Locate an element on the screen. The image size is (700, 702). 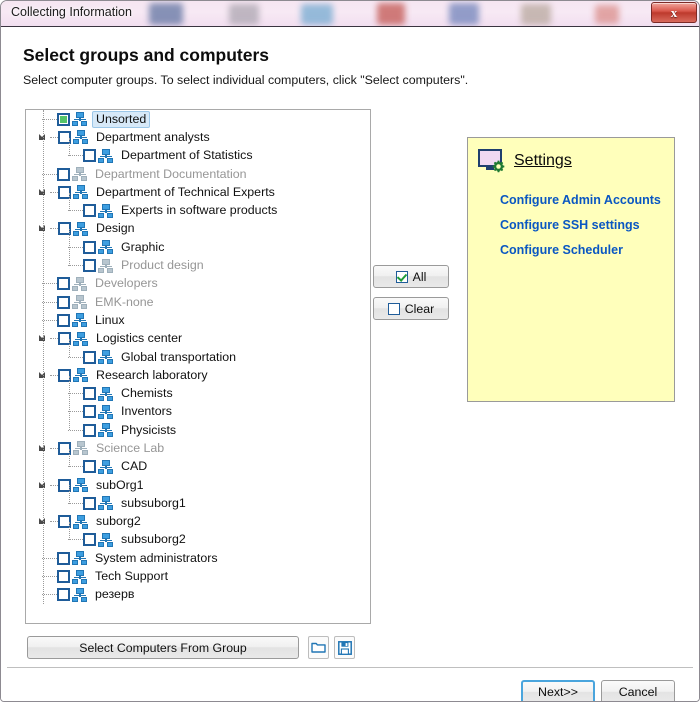
tree-node: Department of Technical Experts is located at coordinates (198, 192).